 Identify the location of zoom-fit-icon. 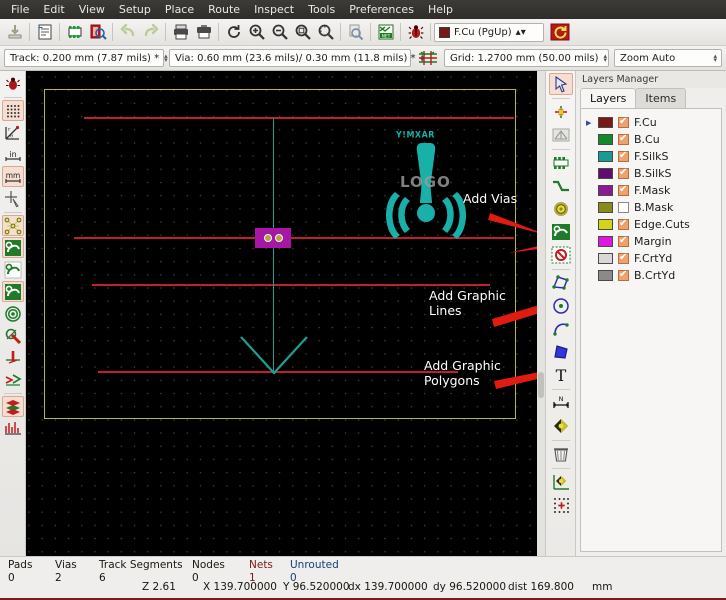
(302, 32).